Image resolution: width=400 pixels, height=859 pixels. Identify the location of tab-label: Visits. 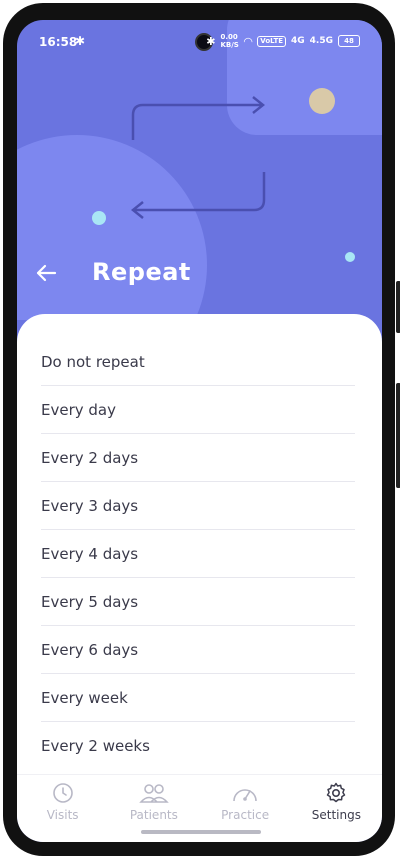
(62, 815).